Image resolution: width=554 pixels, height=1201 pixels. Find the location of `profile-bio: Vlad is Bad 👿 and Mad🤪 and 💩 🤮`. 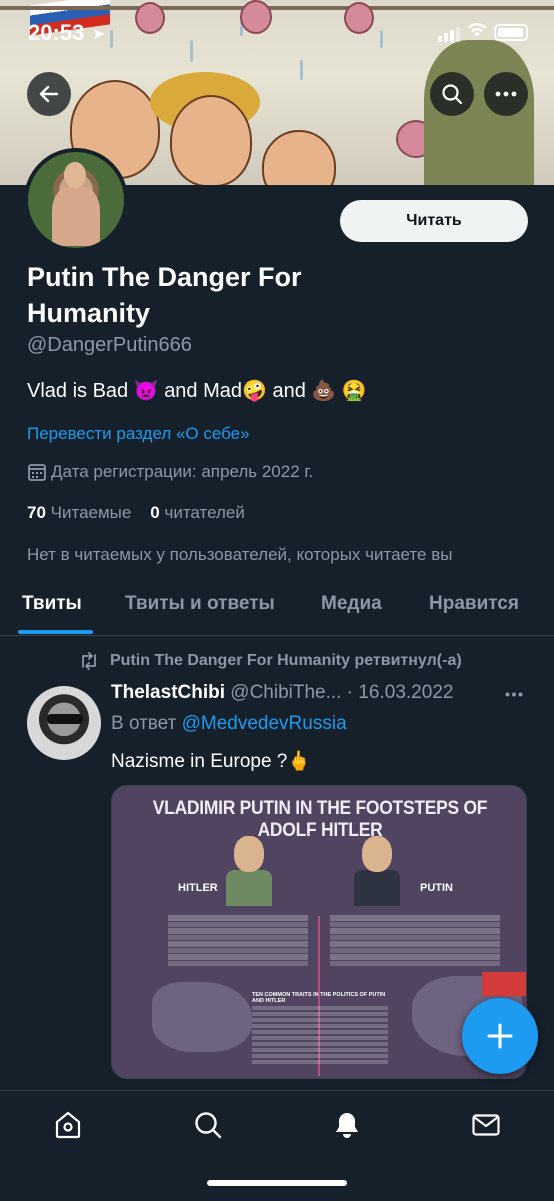

profile-bio: Vlad is Bad 👿 and Mad🤪 and 💩 🤮 is located at coordinates (197, 391).